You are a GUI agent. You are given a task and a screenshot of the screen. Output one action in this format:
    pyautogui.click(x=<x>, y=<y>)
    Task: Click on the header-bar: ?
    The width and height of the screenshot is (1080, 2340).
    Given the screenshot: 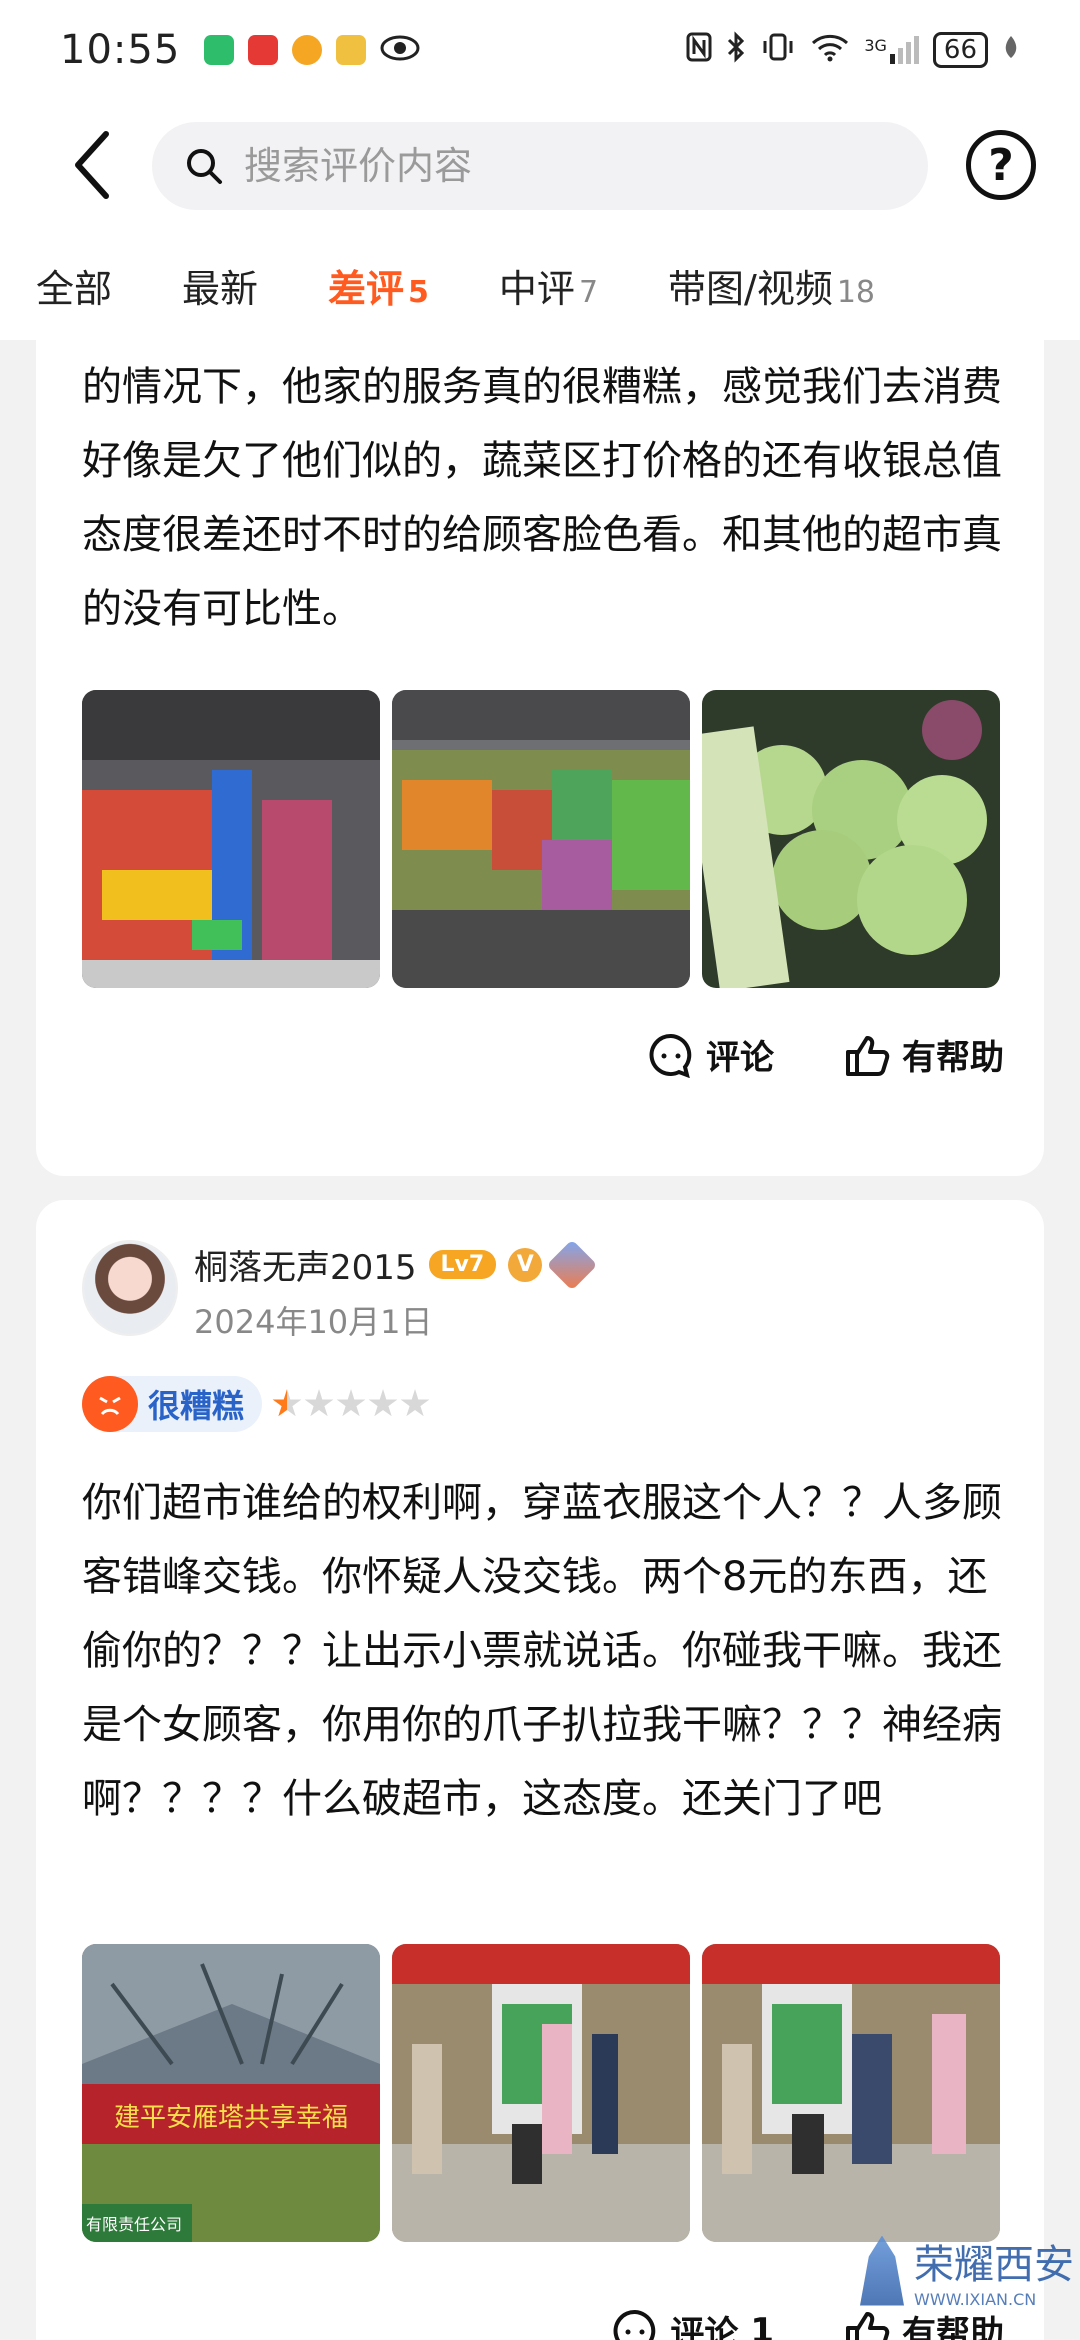 What is the action you would take?
    pyautogui.click(x=540, y=165)
    